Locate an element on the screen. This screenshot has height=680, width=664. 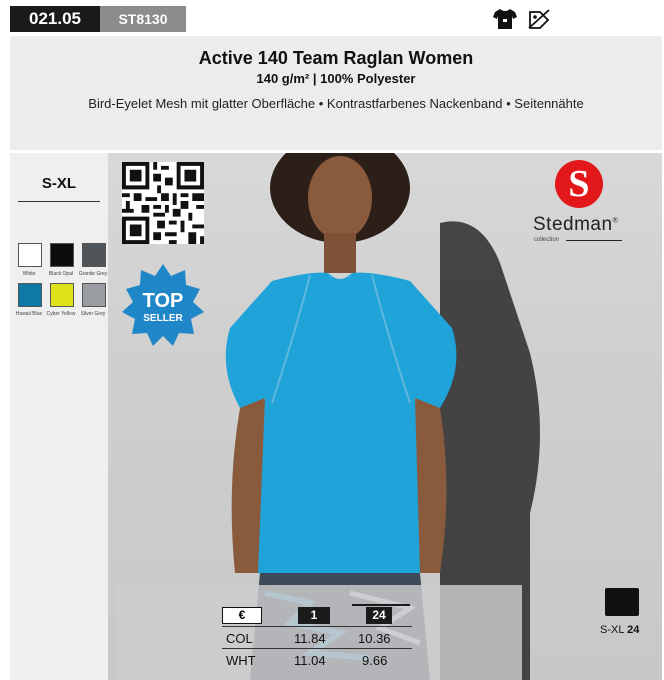
tshirt-icon is located at coordinates (505, 19).